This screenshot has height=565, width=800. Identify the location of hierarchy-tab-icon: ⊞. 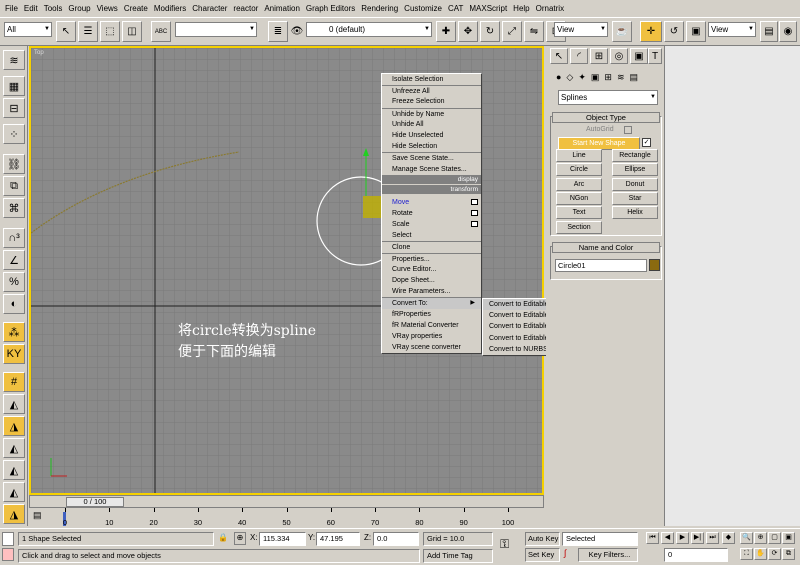
(599, 56).